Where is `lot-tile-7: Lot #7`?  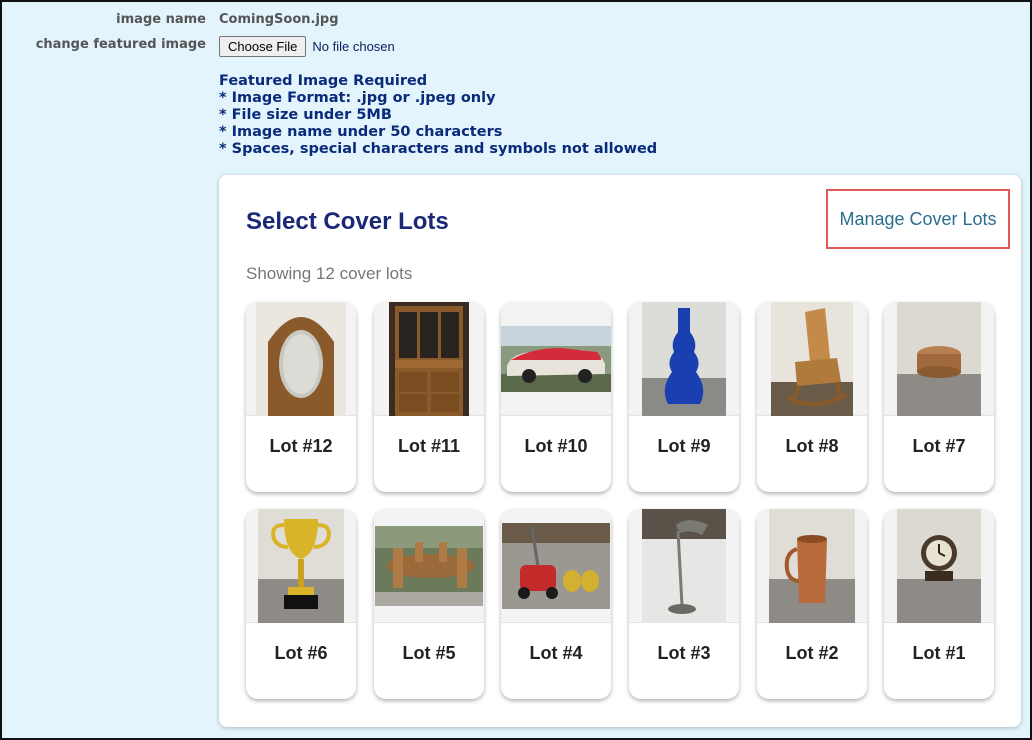 lot-tile-7: Lot #7 is located at coordinates (939, 397).